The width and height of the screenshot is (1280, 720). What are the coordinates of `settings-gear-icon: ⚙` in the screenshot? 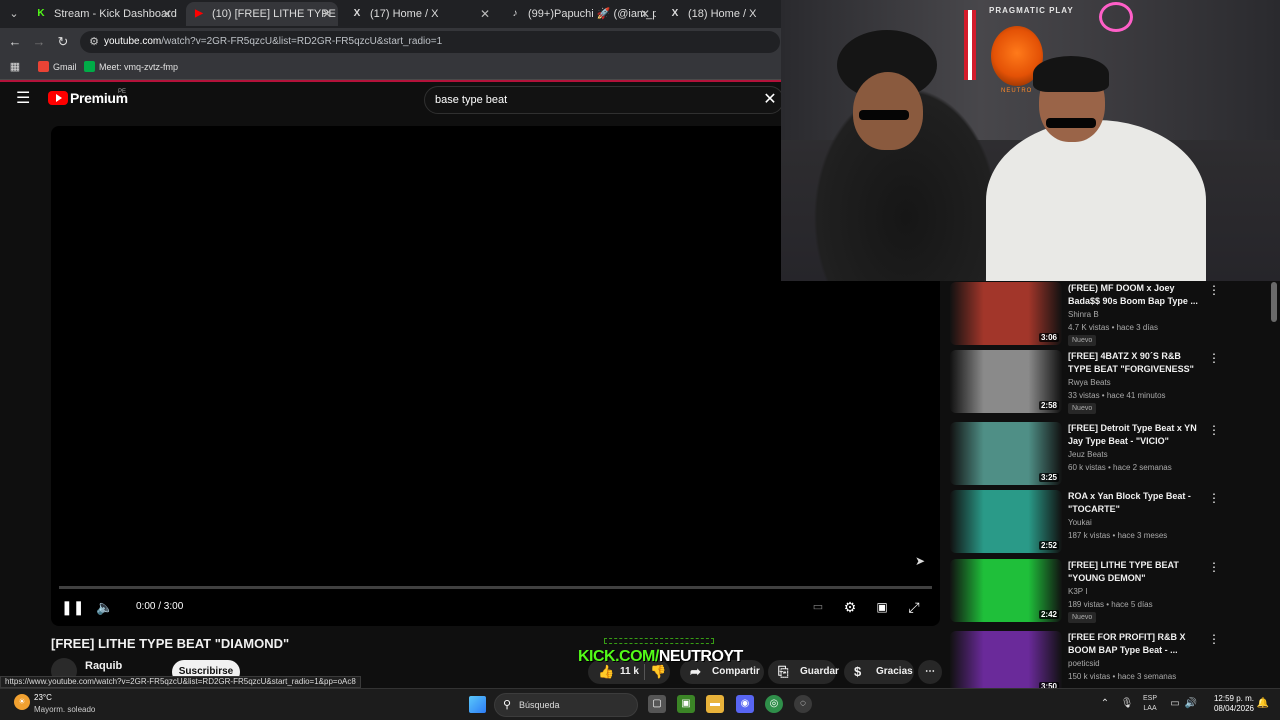 It's located at (850, 607).